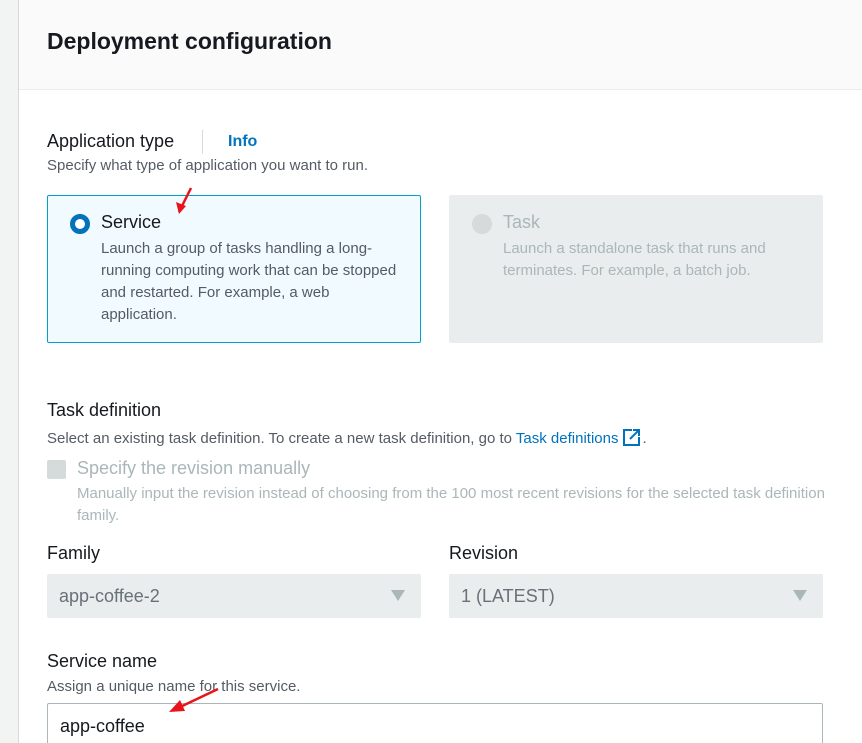 This screenshot has height=743, width=862. What do you see at coordinates (194, 699) in the screenshot?
I see `annotation-arrow-service-name` at bounding box center [194, 699].